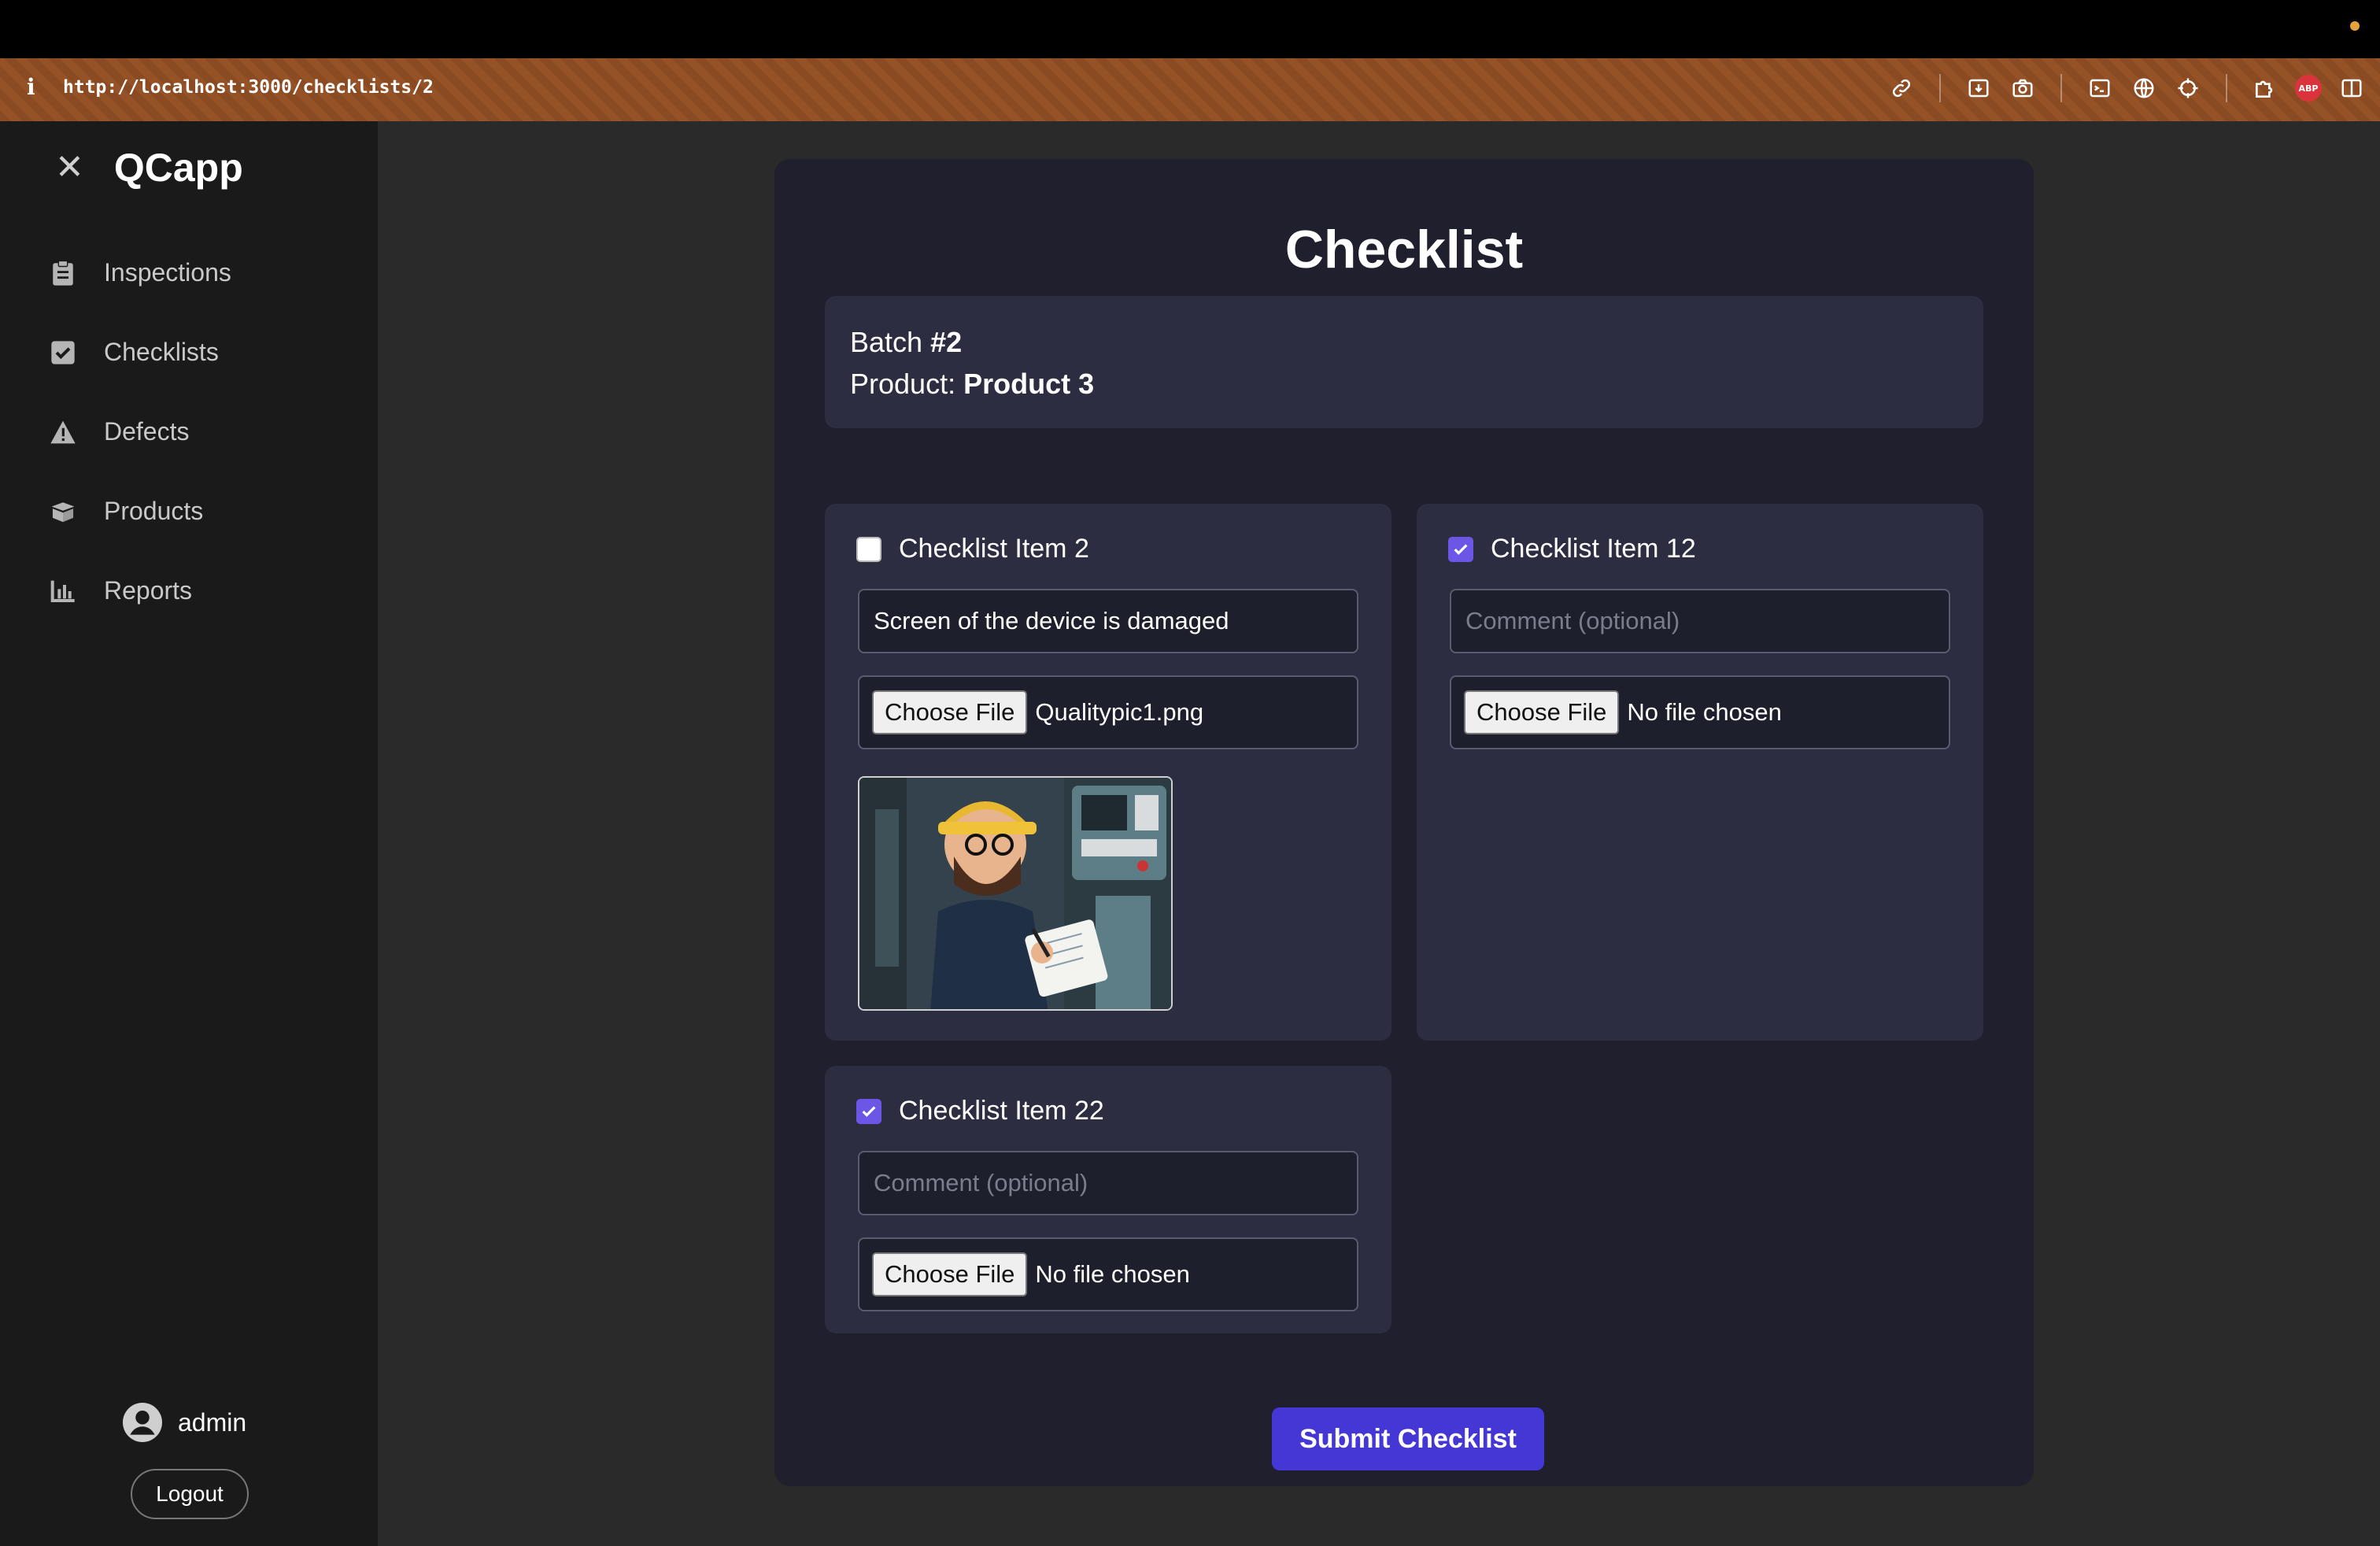  I want to click on terminal-icon, so click(2100, 88).